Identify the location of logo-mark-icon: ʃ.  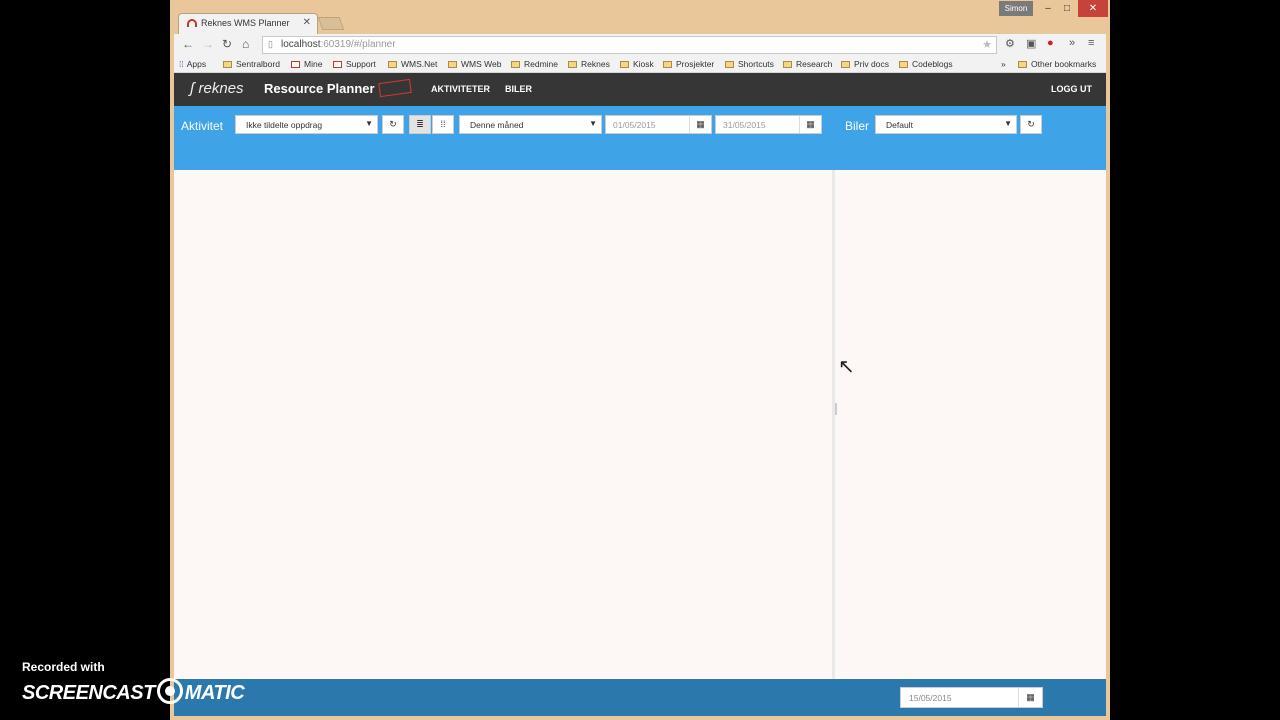
(194, 88).